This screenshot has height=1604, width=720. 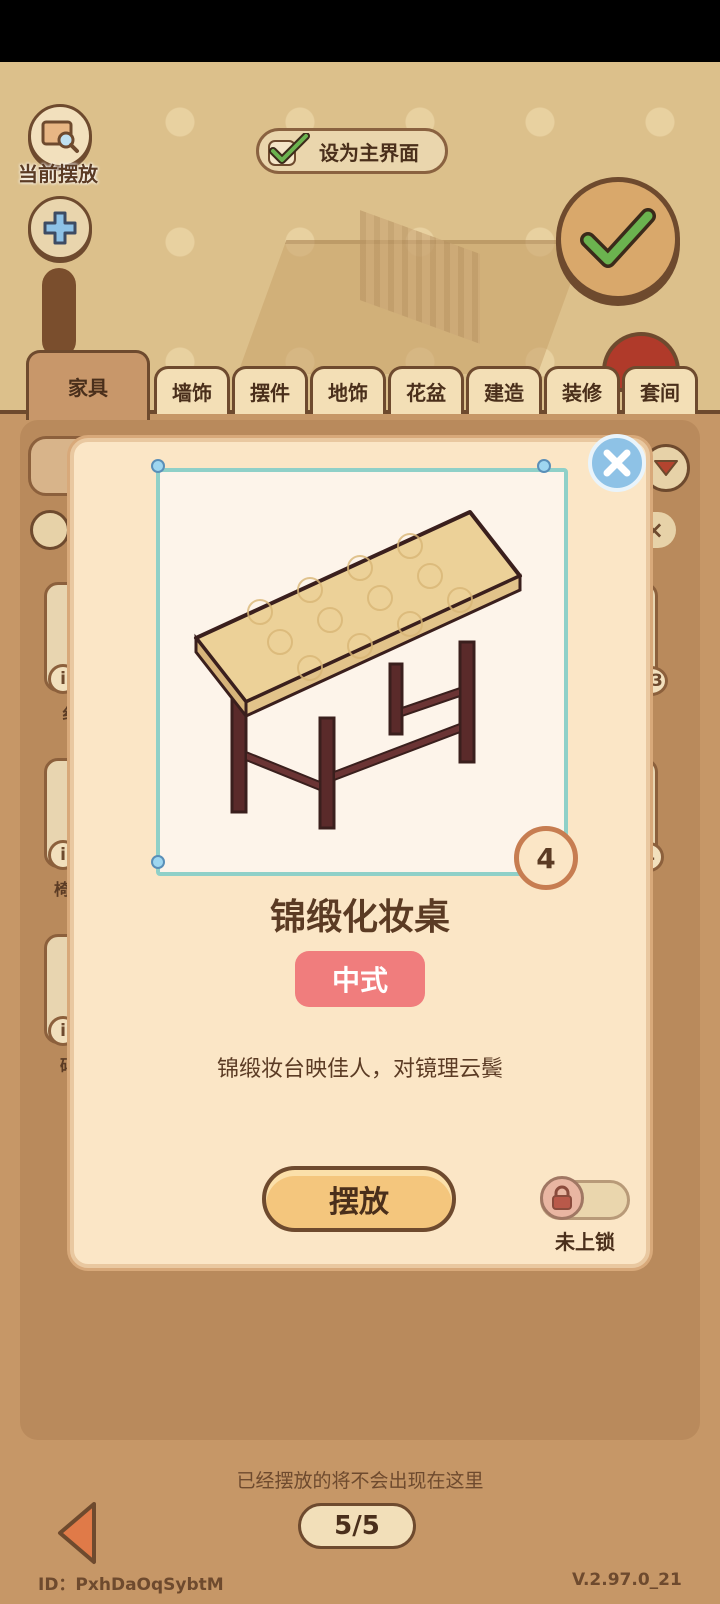 What do you see at coordinates (88, 388) in the screenshot?
I see `tab-label: 家具` at bounding box center [88, 388].